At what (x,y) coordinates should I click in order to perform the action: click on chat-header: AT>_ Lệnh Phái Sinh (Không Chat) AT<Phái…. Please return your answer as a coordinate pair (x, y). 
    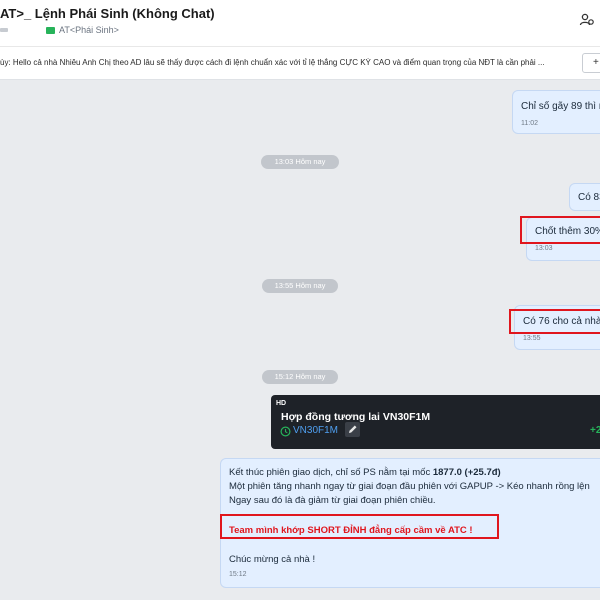
    Looking at the image, I should click on (300, 23).